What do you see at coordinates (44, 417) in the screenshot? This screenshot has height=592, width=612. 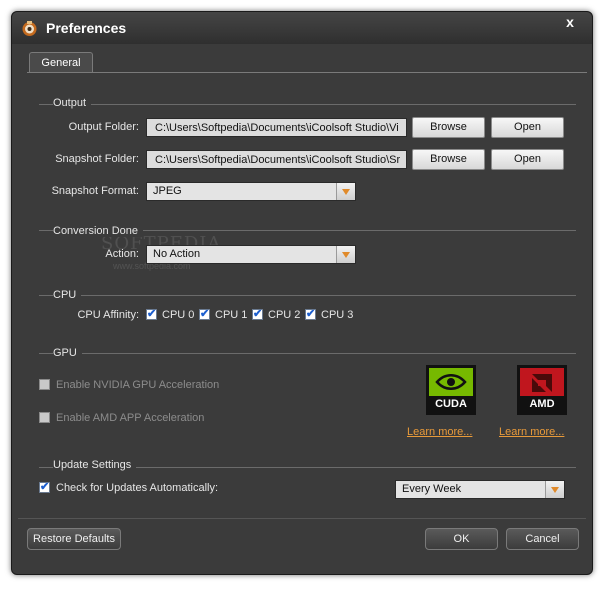 I see `amd-checkbox` at bounding box center [44, 417].